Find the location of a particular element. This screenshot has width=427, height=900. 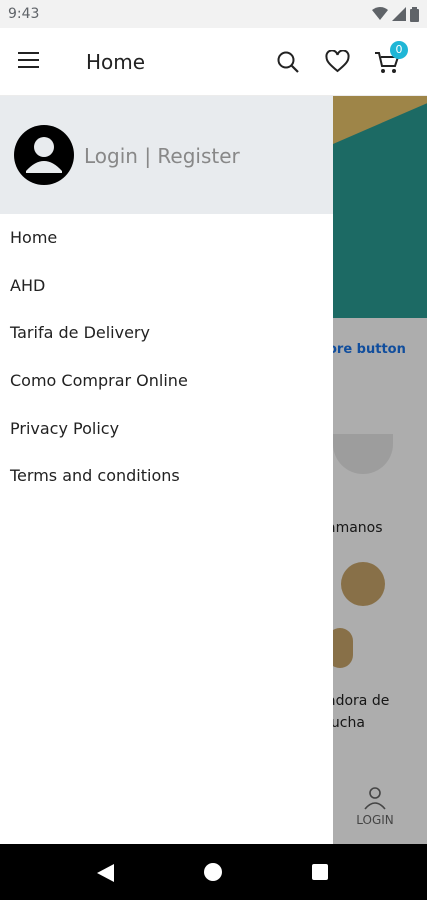

wifi-icon is located at coordinates (380, 13).